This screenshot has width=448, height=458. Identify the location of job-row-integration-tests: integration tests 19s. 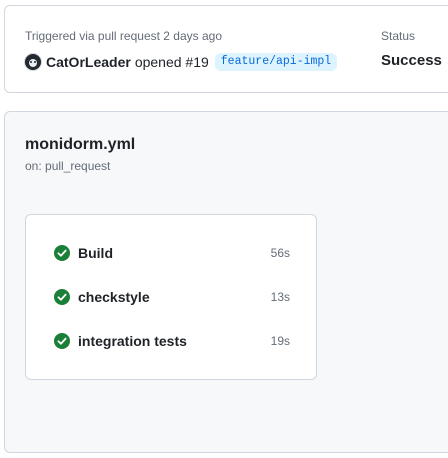
(172, 341).